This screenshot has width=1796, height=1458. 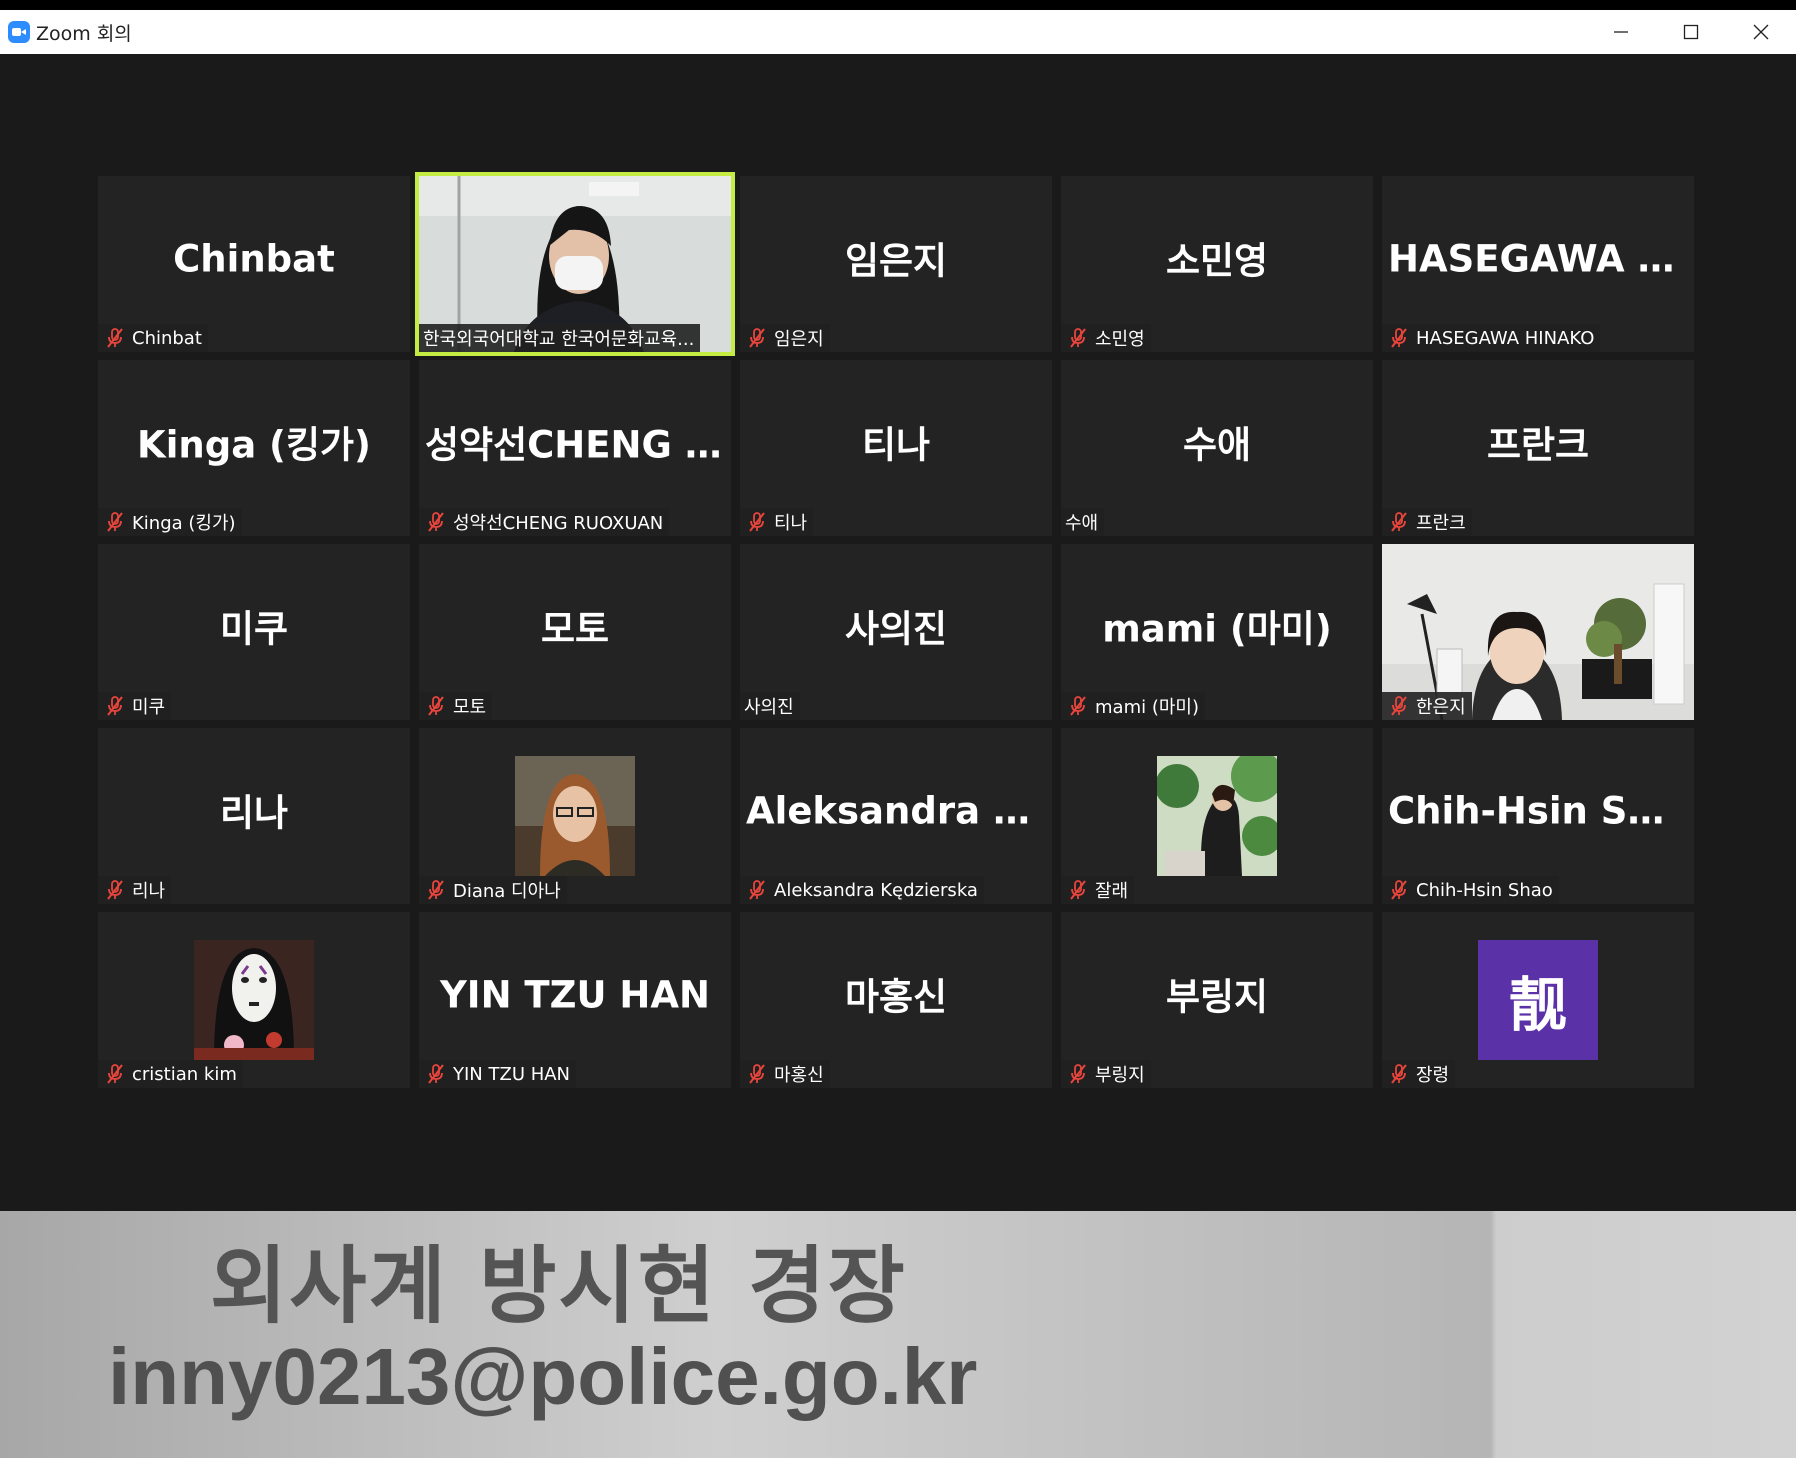 I want to click on avatar-noface-icon, so click(x=254, y=1000).